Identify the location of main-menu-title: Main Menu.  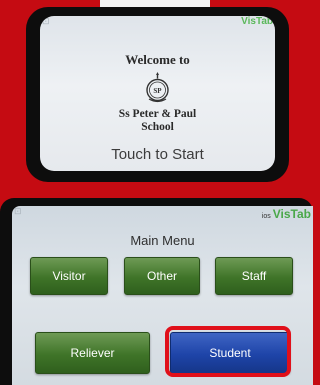
(162, 240).